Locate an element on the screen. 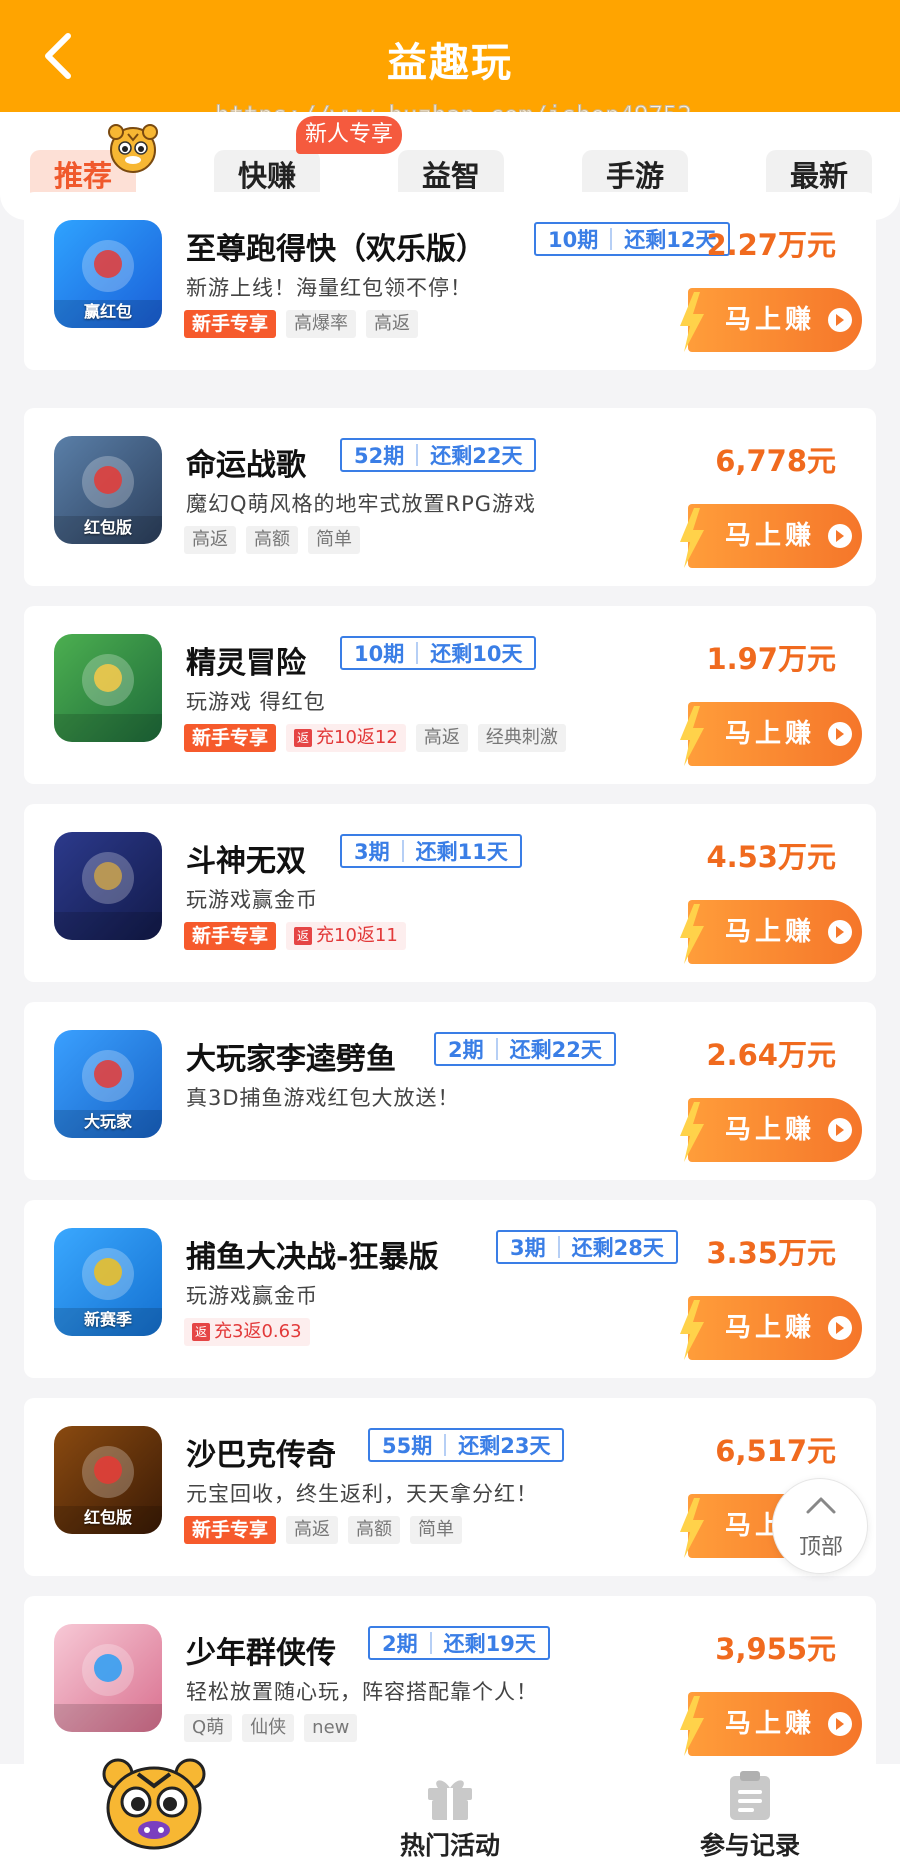  game-name: 精灵冒险 is located at coordinates (246, 663).